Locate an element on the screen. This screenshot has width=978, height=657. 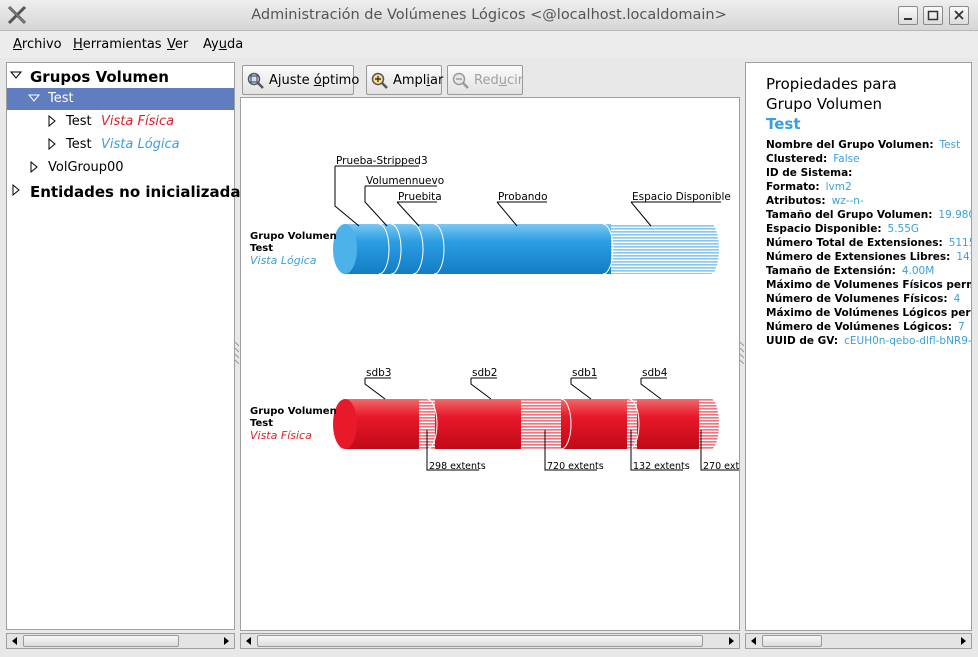
tree-item-test-logical-view: Test Vista Lógica is located at coordinates (120, 145).